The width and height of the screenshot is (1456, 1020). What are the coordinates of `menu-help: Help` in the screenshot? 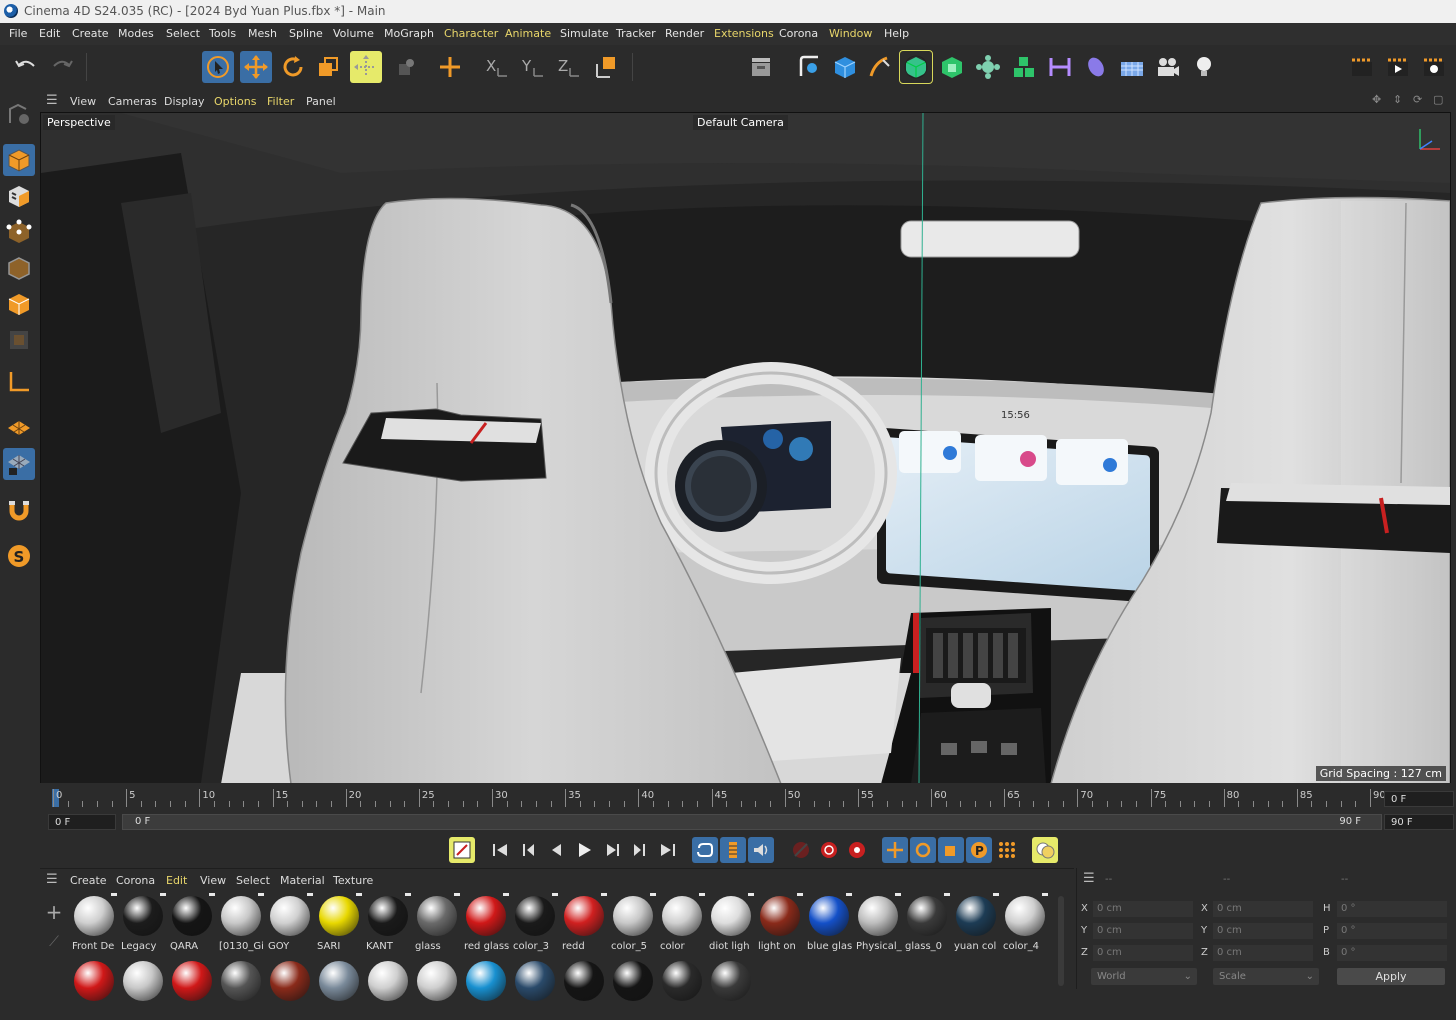 It's located at (896, 33).